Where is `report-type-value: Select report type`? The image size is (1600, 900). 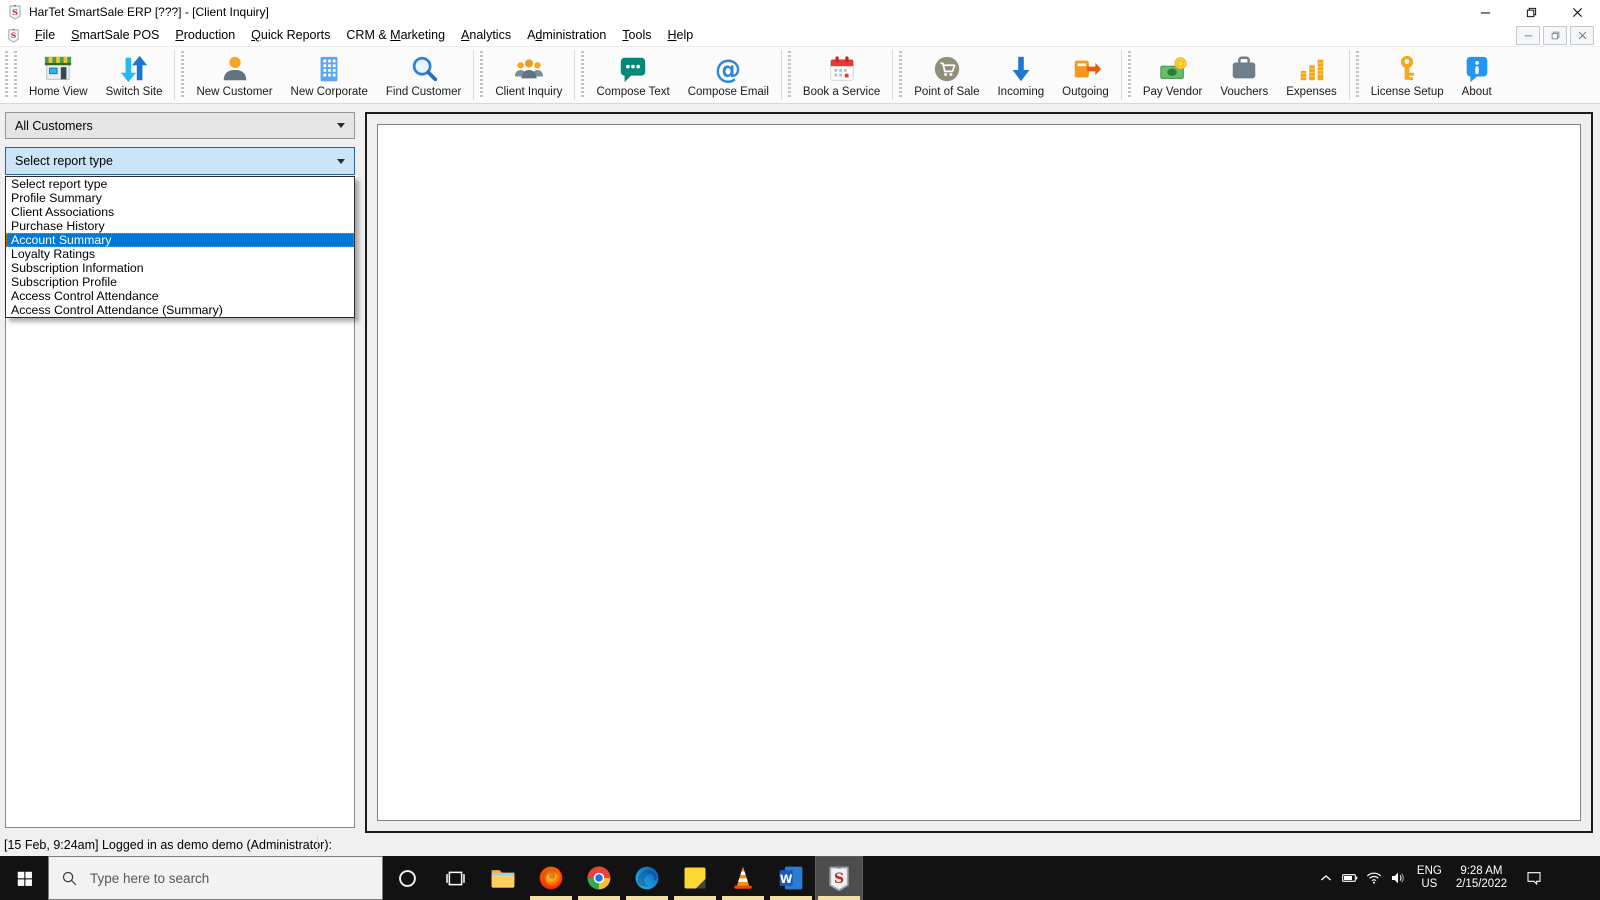 report-type-value: Select report type is located at coordinates (64, 161).